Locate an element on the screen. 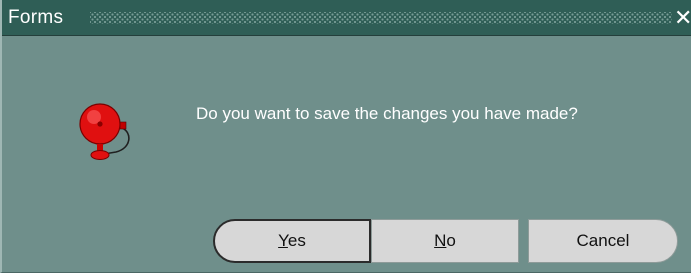 The height and width of the screenshot is (273, 691). close-icon: ✕ is located at coordinates (682, 18).